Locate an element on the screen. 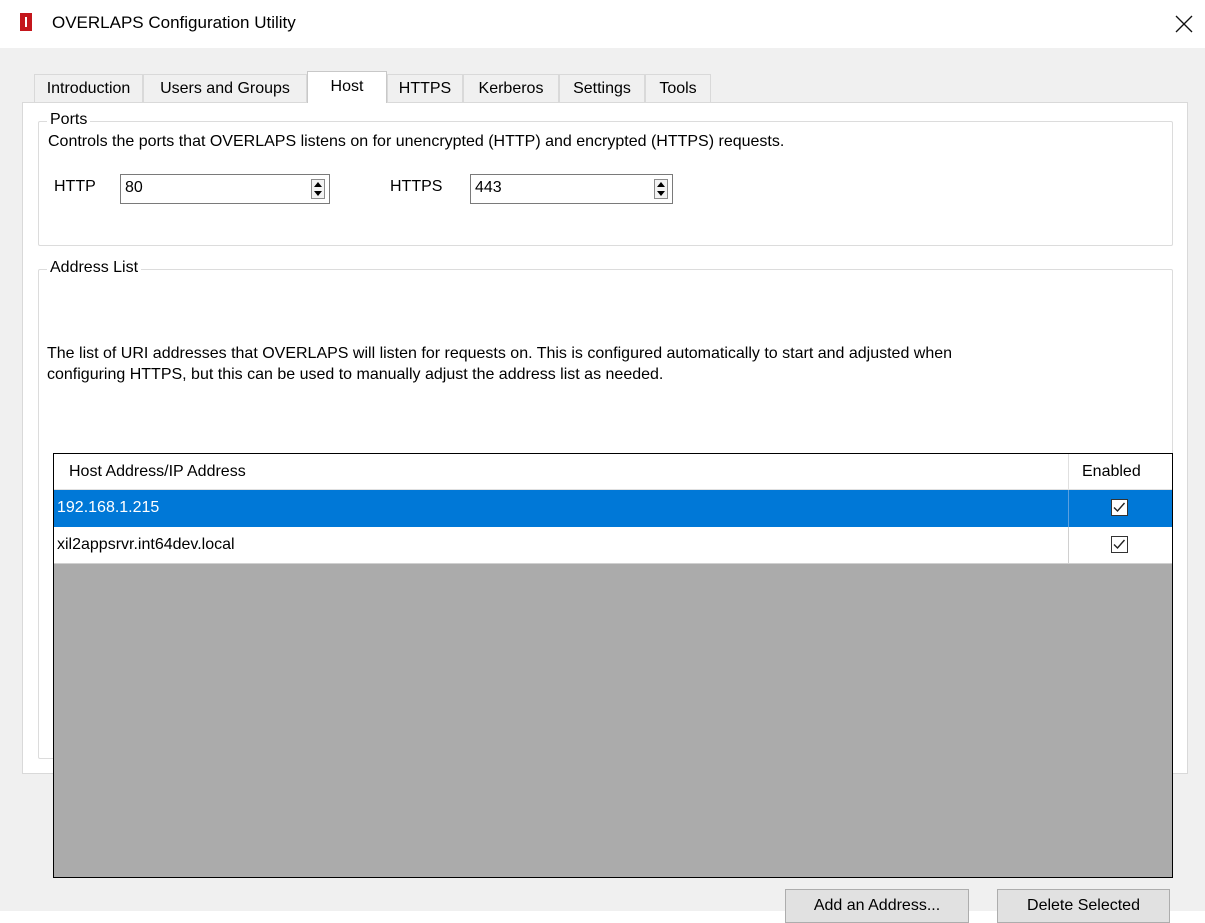  tab-https: HTTPS is located at coordinates (425, 88).